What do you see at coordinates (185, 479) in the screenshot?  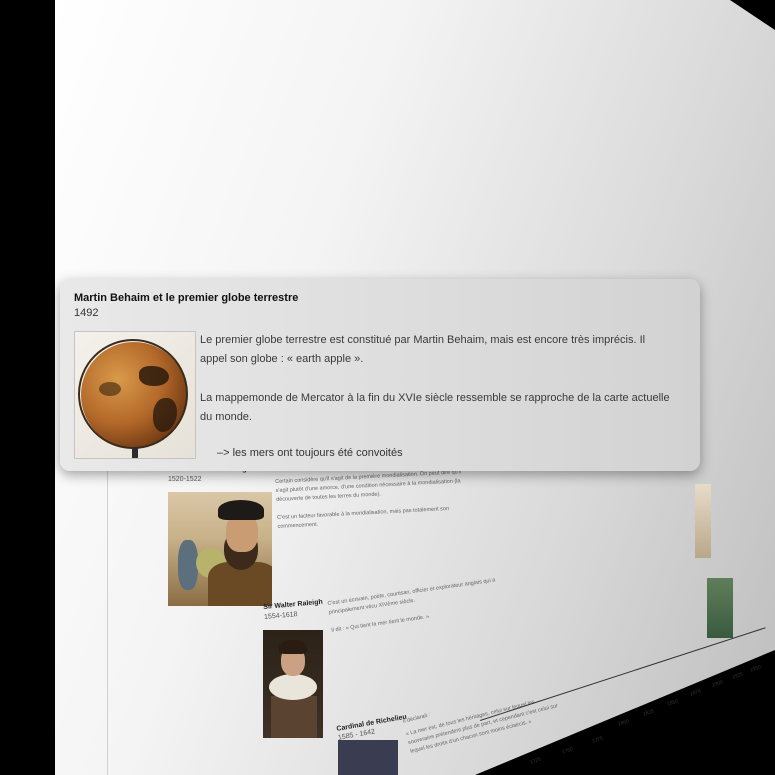 I see `entry-years: 1520-1522` at bounding box center [185, 479].